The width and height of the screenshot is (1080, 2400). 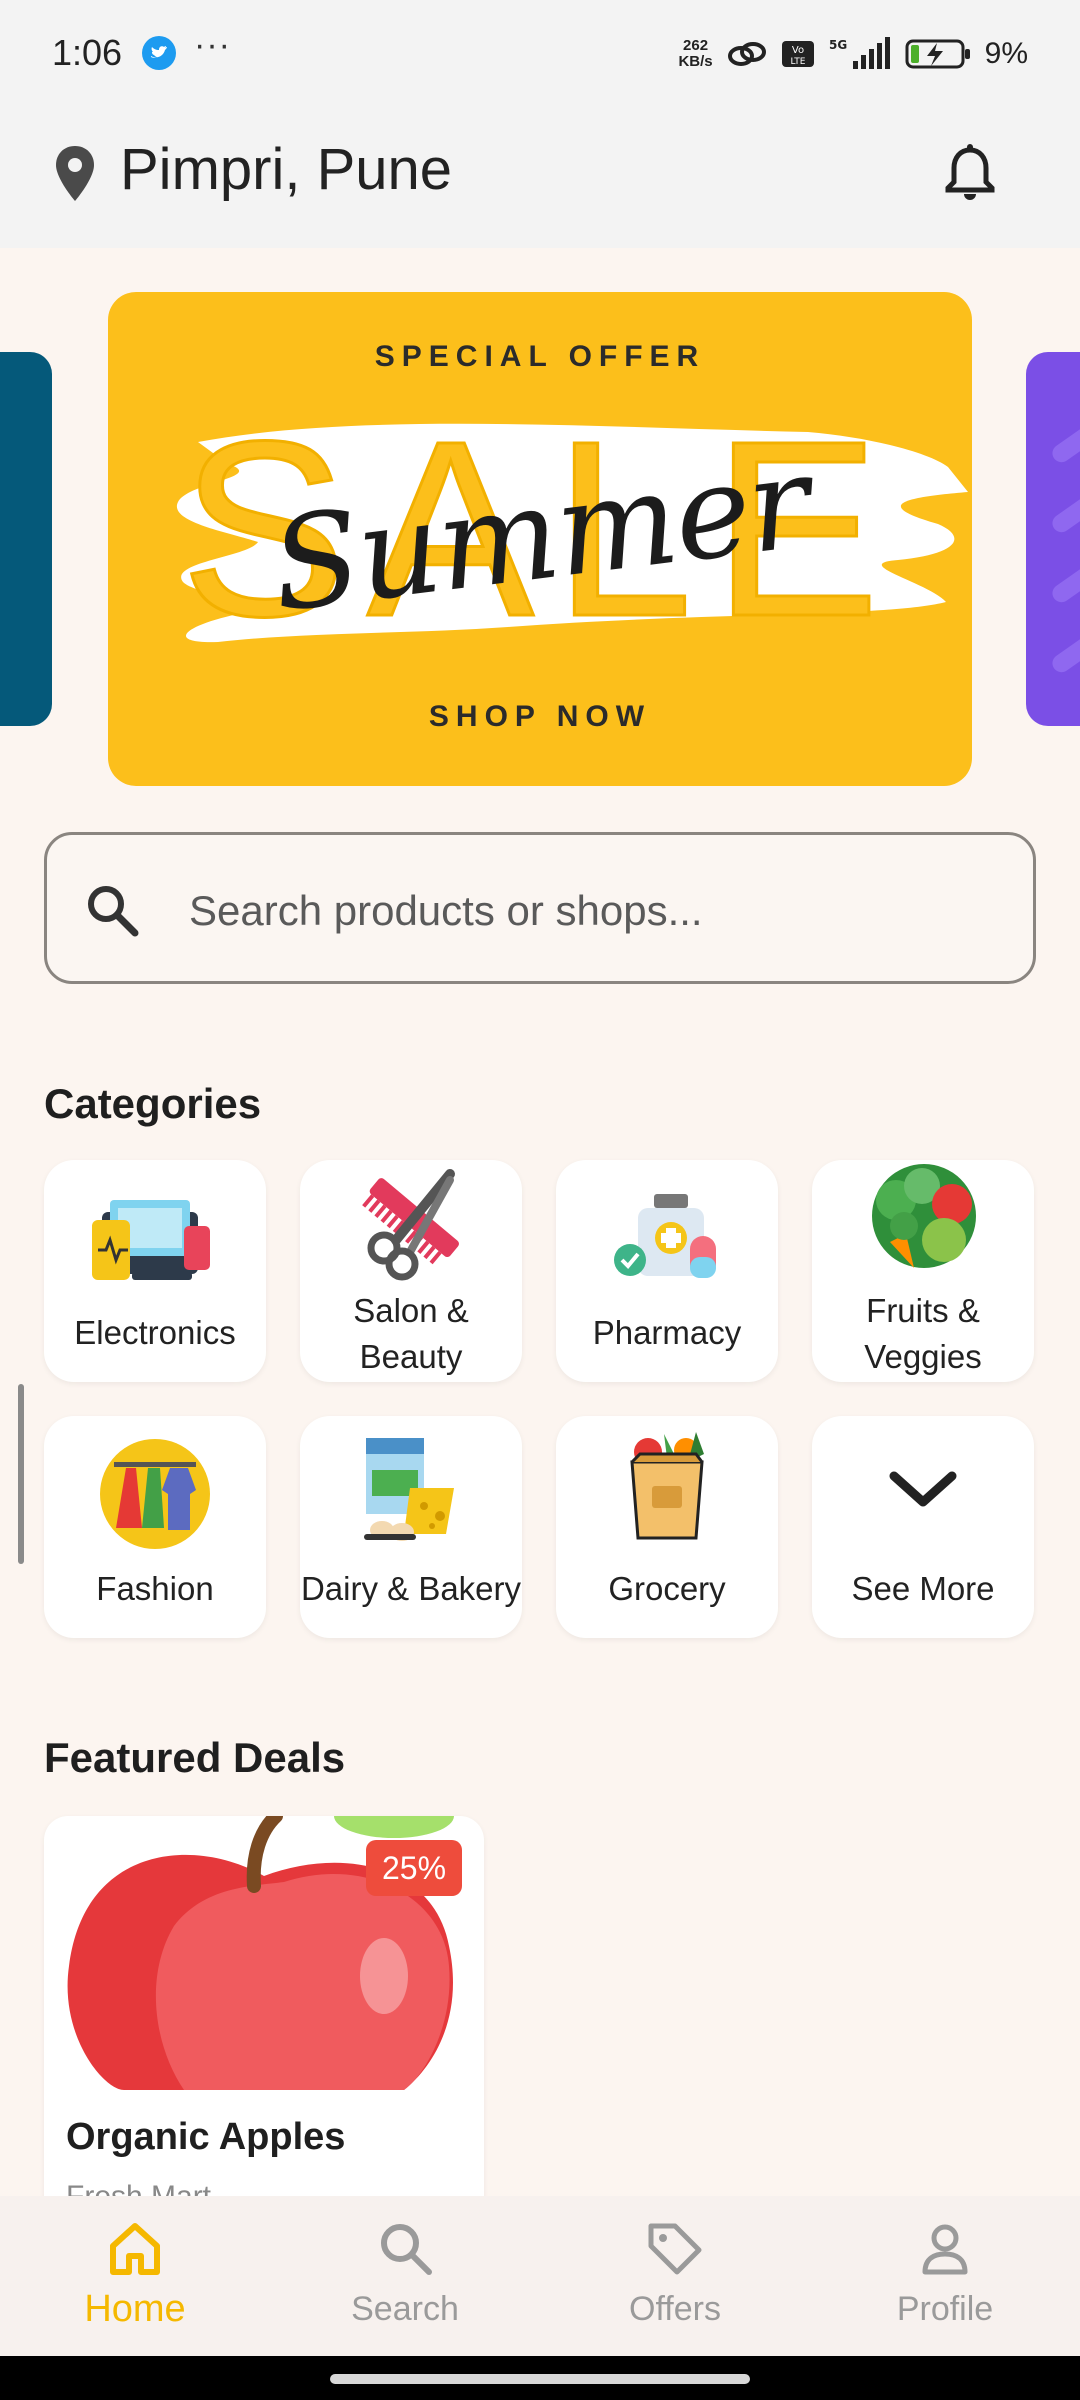 I want to click on nav-offers: Offers, so click(x=675, y=2276).